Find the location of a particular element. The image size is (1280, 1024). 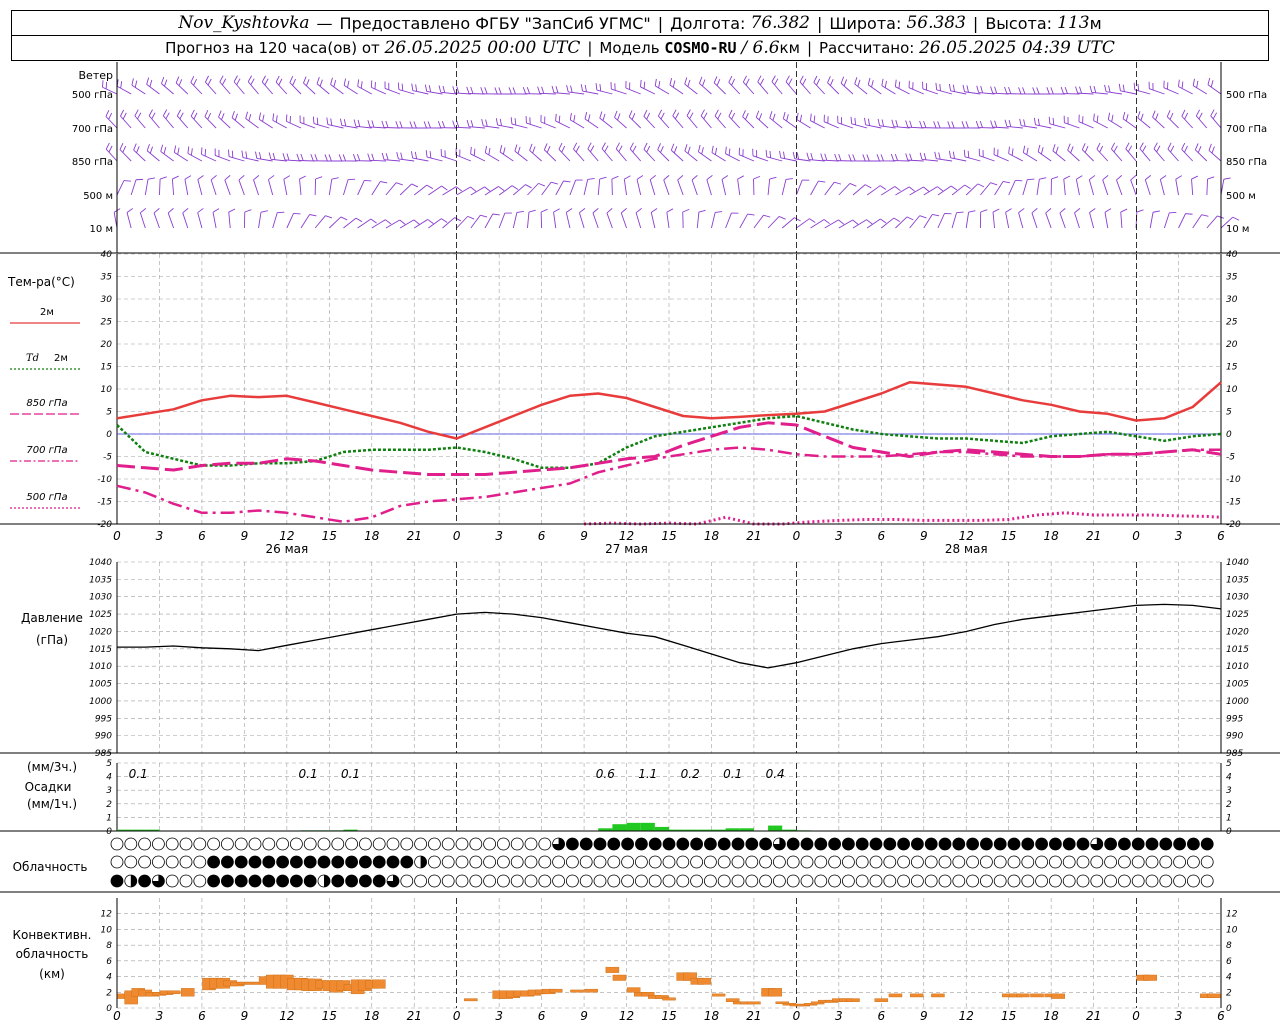

cloud-title: Облачность is located at coordinates (50, 867).